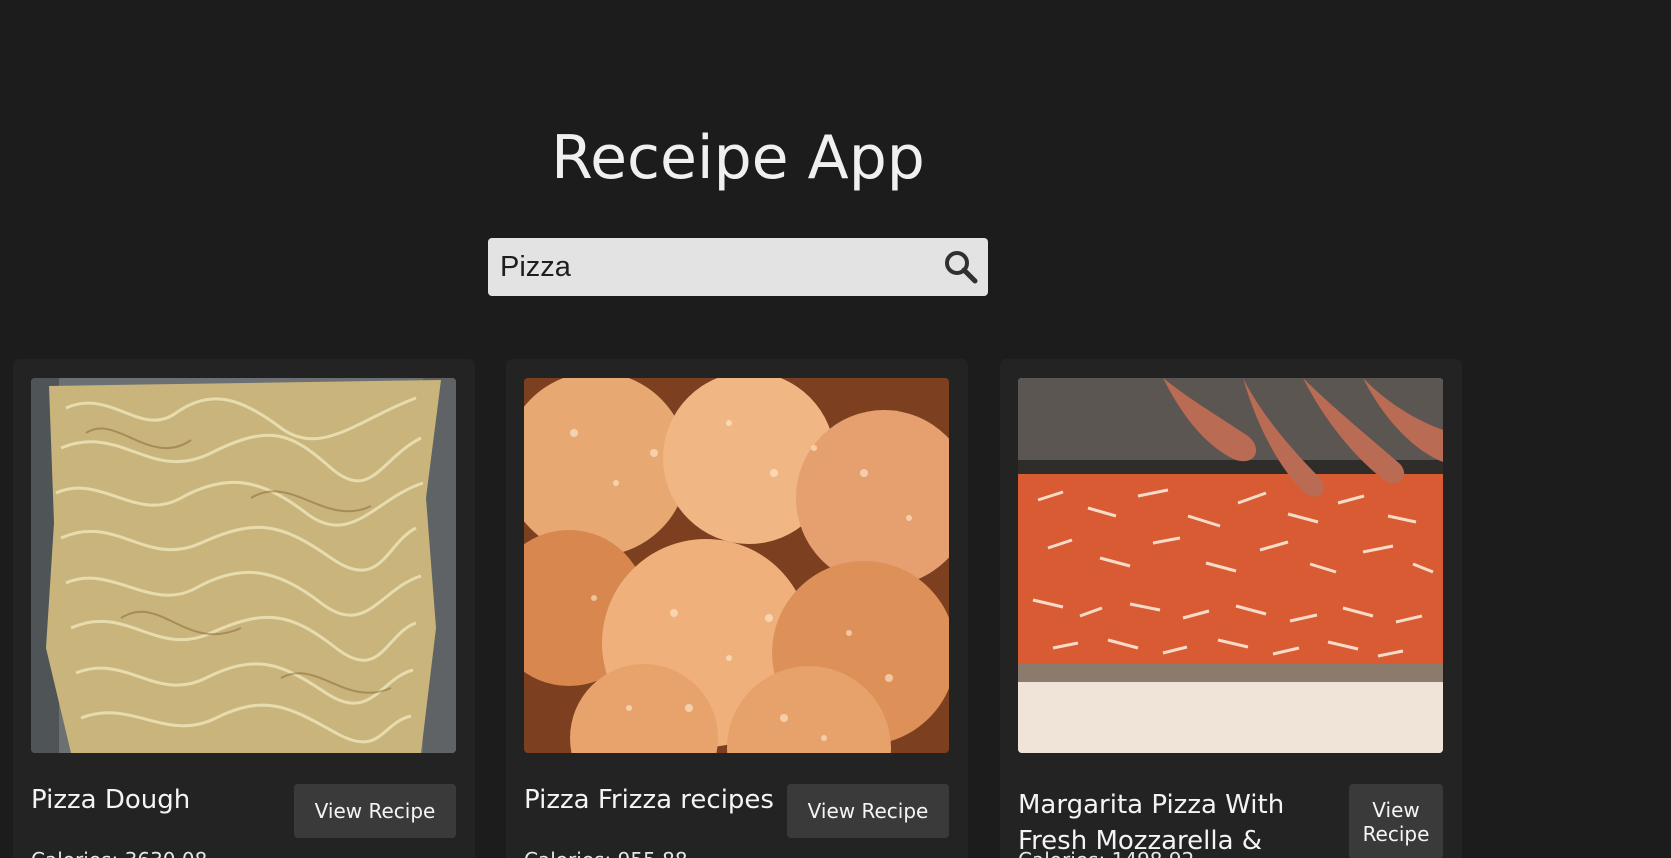 The height and width of the screenshot is (858, 1671). I want to click on recipe-calories: Calories: 3630.08, so click(119, 852).